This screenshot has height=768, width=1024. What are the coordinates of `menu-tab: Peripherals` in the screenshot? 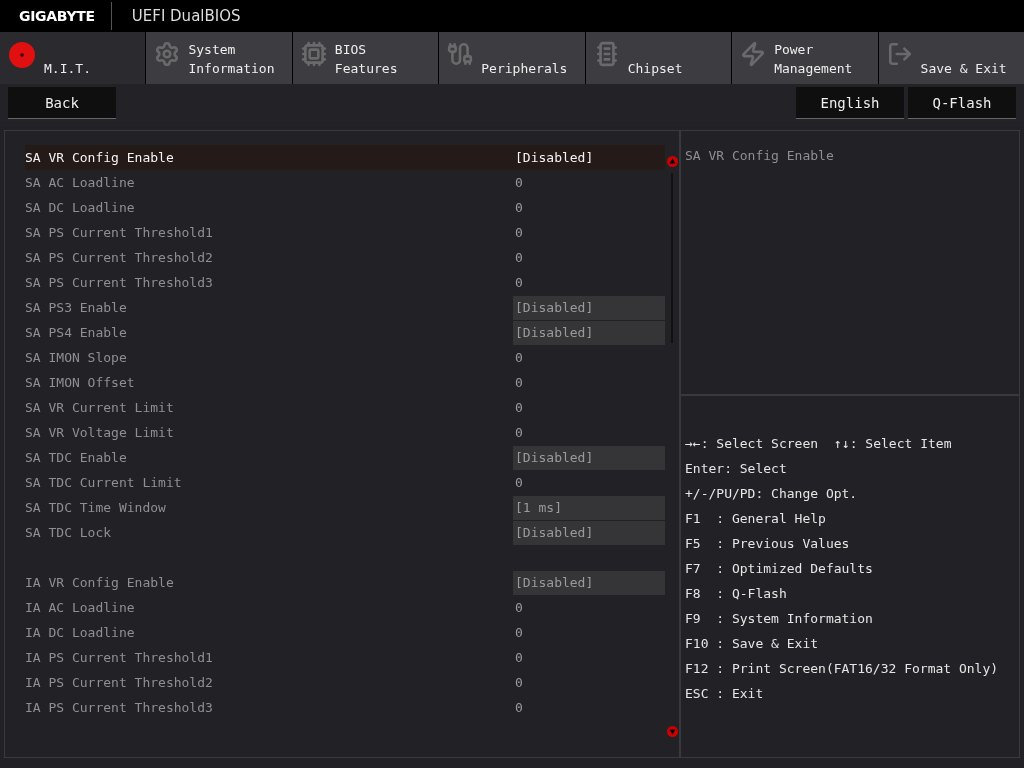 It's located at (512, 58).